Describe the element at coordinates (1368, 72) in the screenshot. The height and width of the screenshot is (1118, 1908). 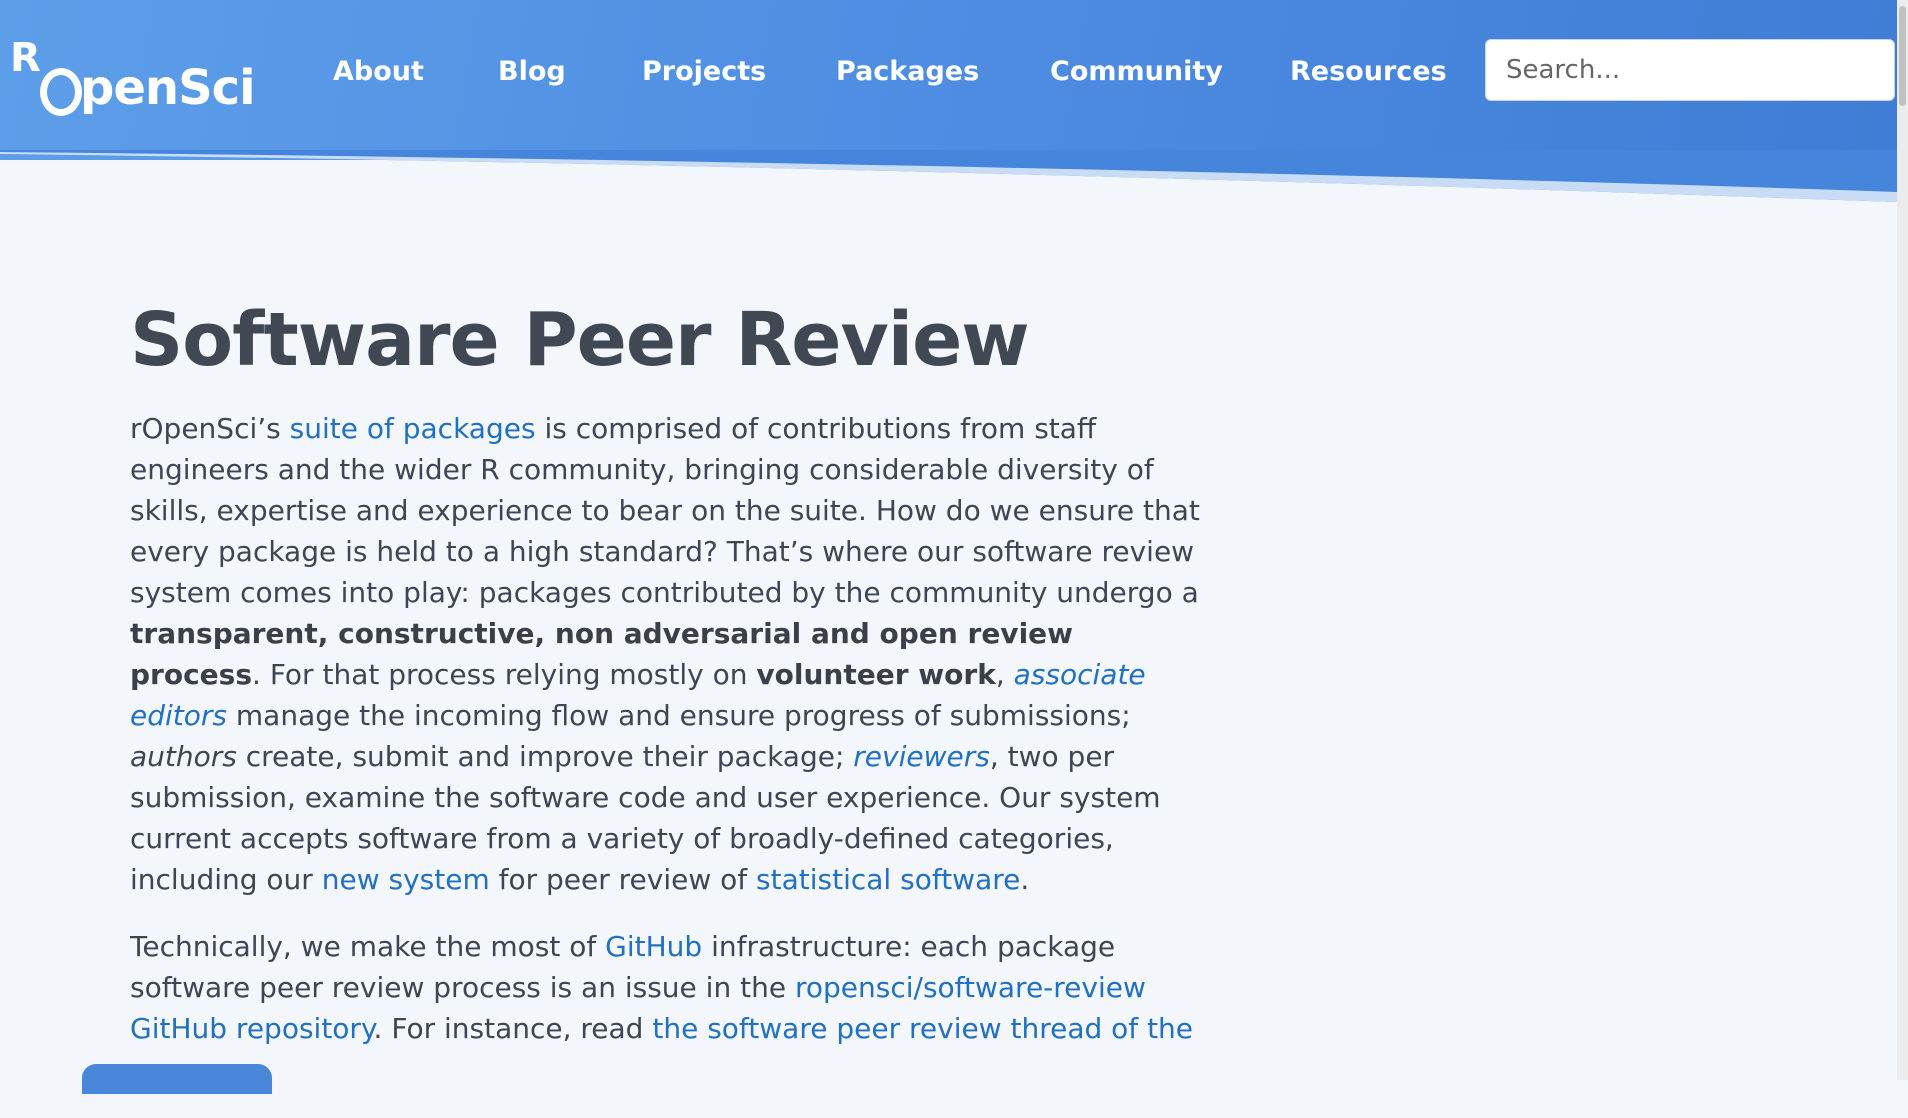
I see `nav-resources: Resources` at that location.